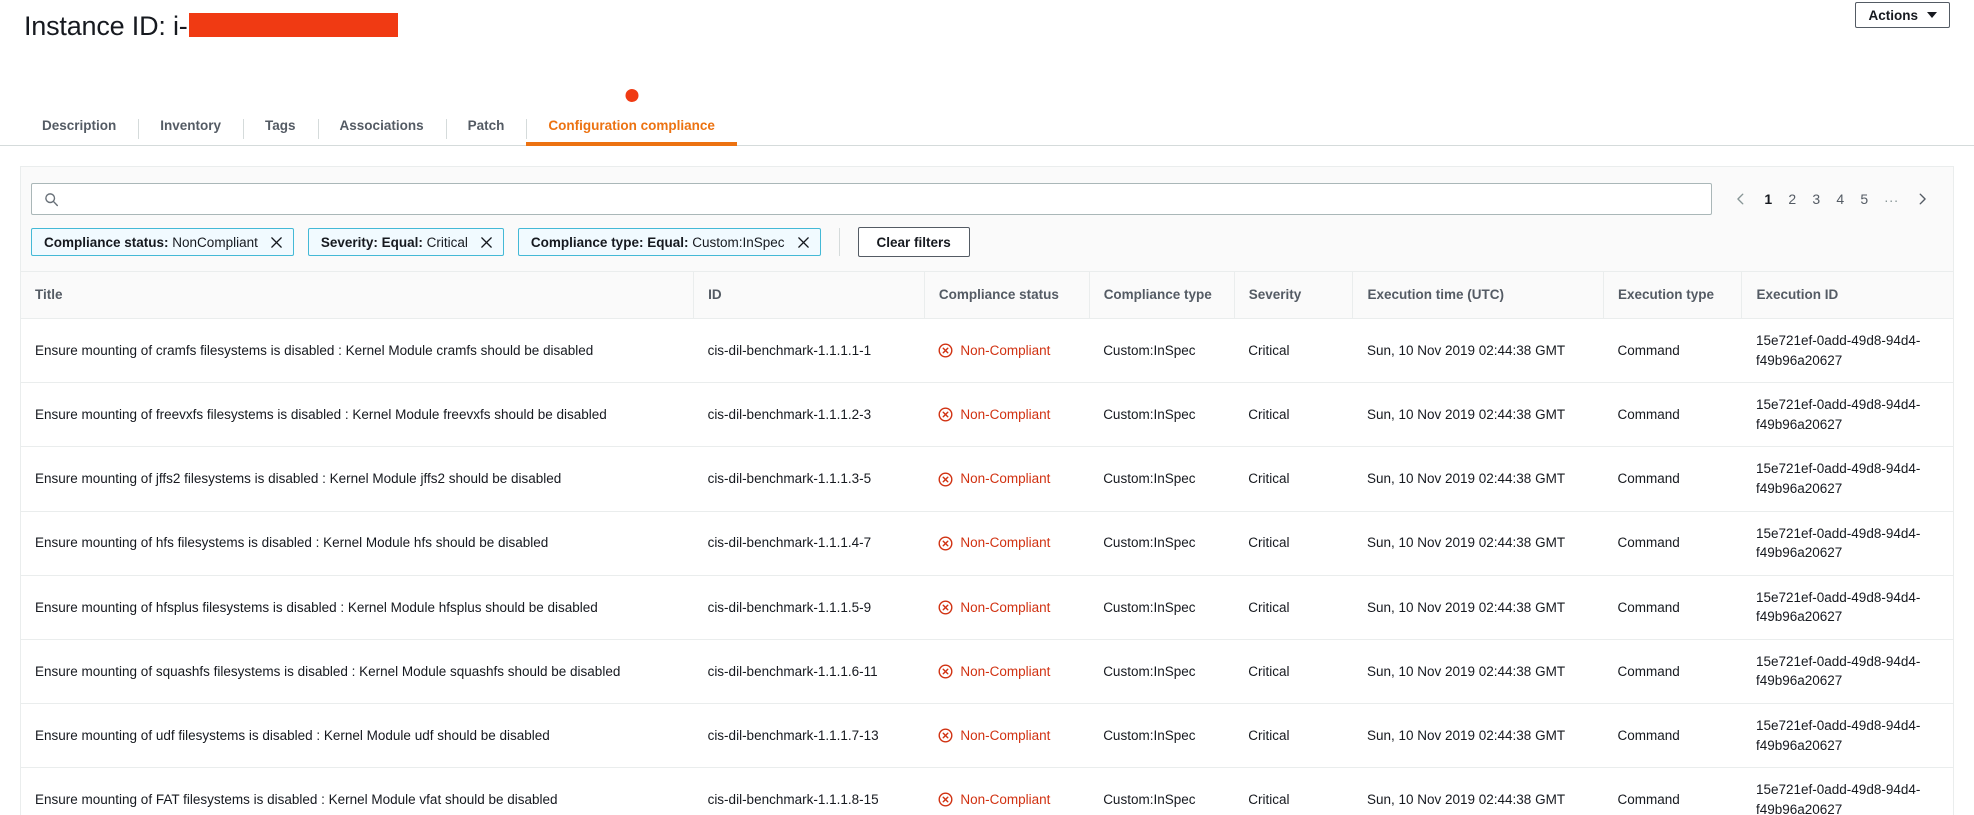  I want to click on filter-chip-value: NonCompliant, so click(215, 242).